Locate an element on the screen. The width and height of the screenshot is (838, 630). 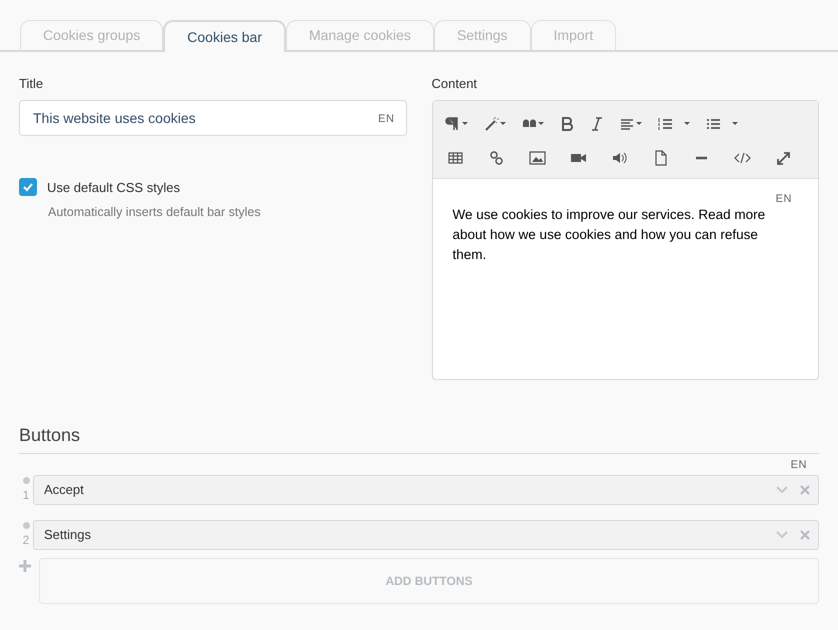
tab: Manage cookies is located at coordinates (360, 35).